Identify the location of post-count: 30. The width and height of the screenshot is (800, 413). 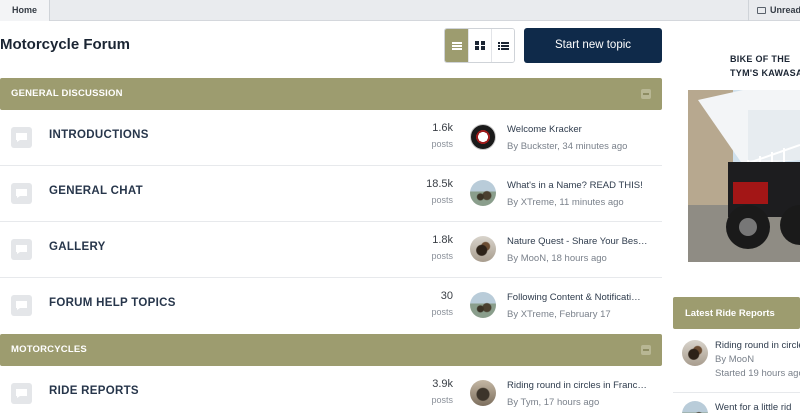
(446, 296).